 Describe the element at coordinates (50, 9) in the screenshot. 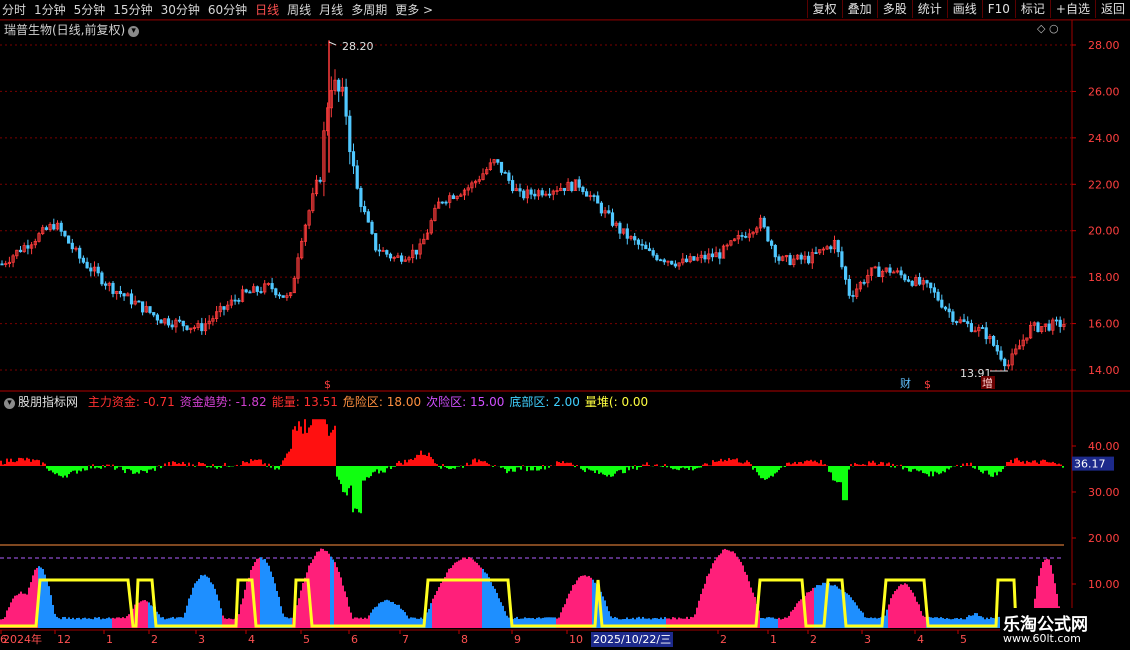

I see `period-tab-1: 1分钟` at that location.